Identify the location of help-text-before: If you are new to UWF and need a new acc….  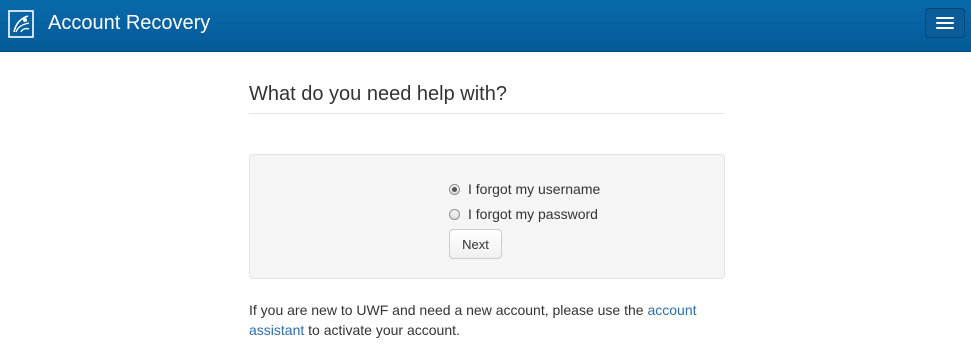
(446, 310).